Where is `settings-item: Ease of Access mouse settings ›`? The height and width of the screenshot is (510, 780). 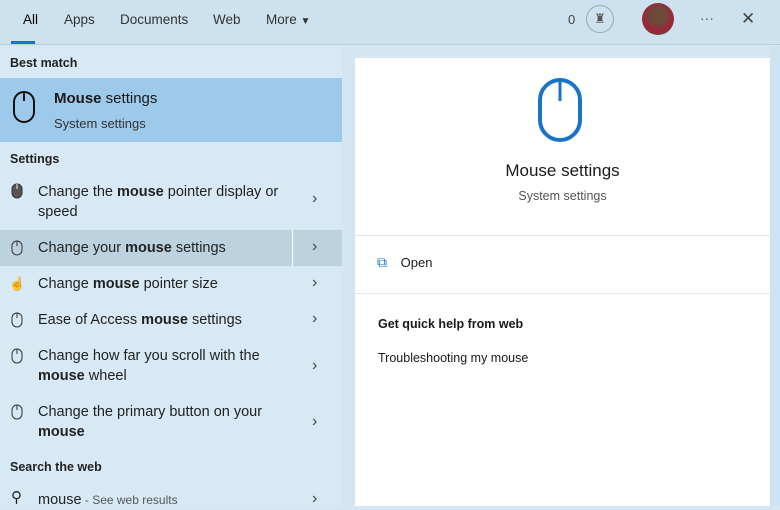 settings-item: Ease of Access mouse settings › is located at coordinates (171, 320).